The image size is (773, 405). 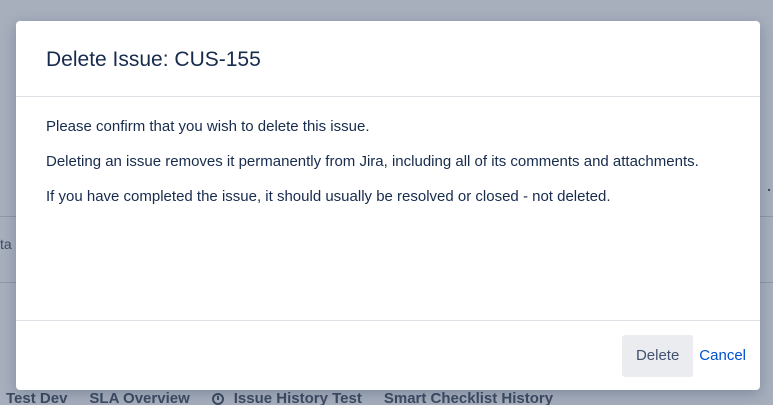 I want to click on background-divider-left, so click(x=8, y=216).